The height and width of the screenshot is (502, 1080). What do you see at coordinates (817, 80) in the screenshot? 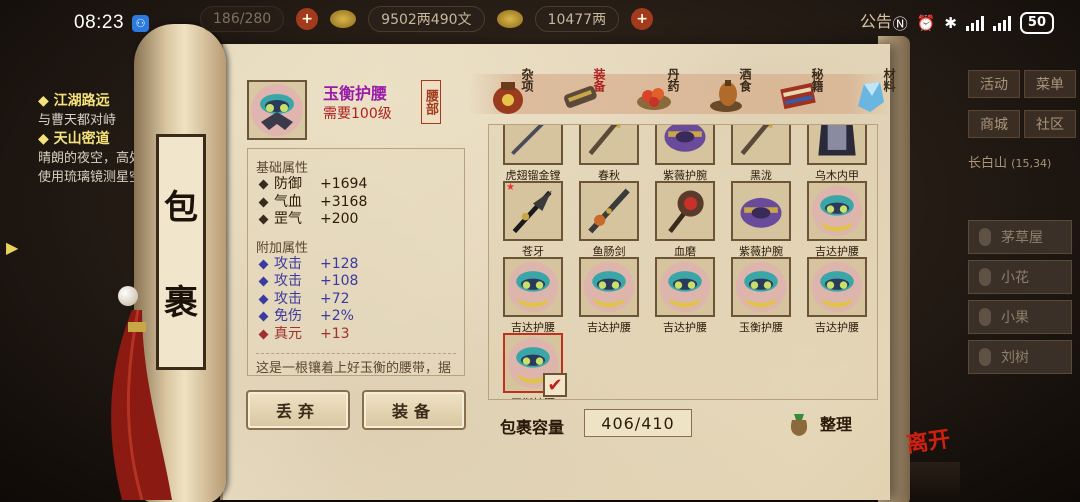
I see `tab-label: 秘籍` at bounding box center [817, 80].